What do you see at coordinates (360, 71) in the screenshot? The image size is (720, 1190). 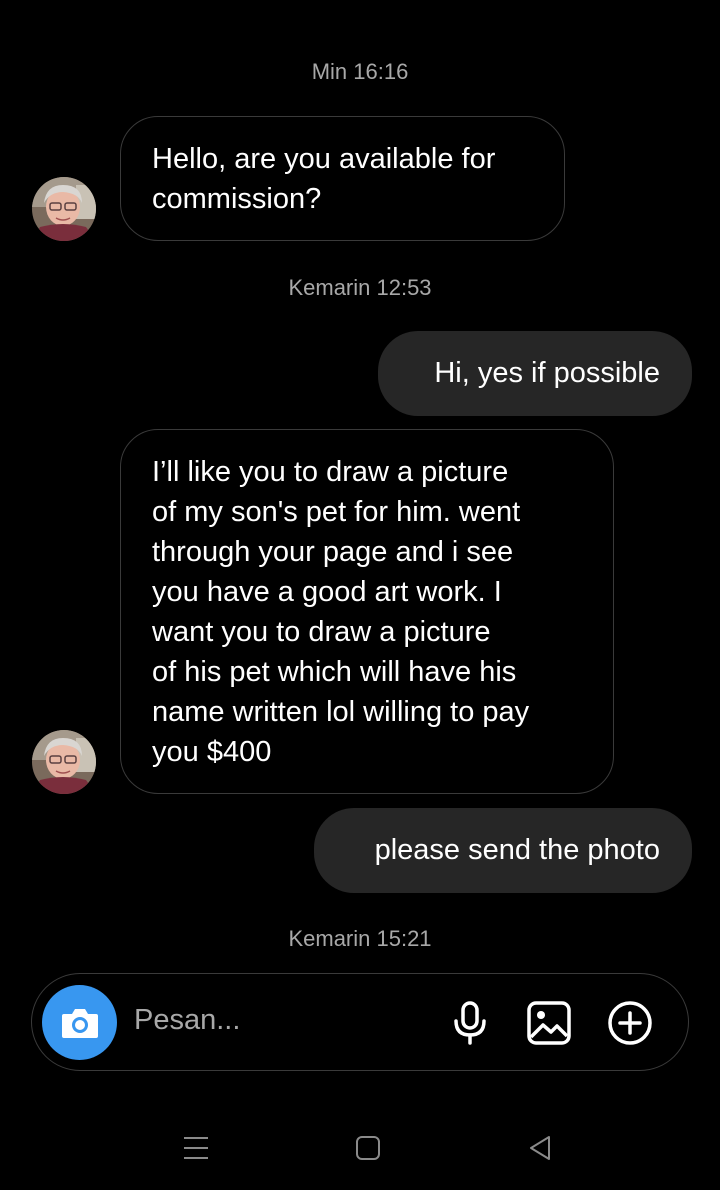 I see `timestamp: Min 16:16` at bounding box center [360, 71].